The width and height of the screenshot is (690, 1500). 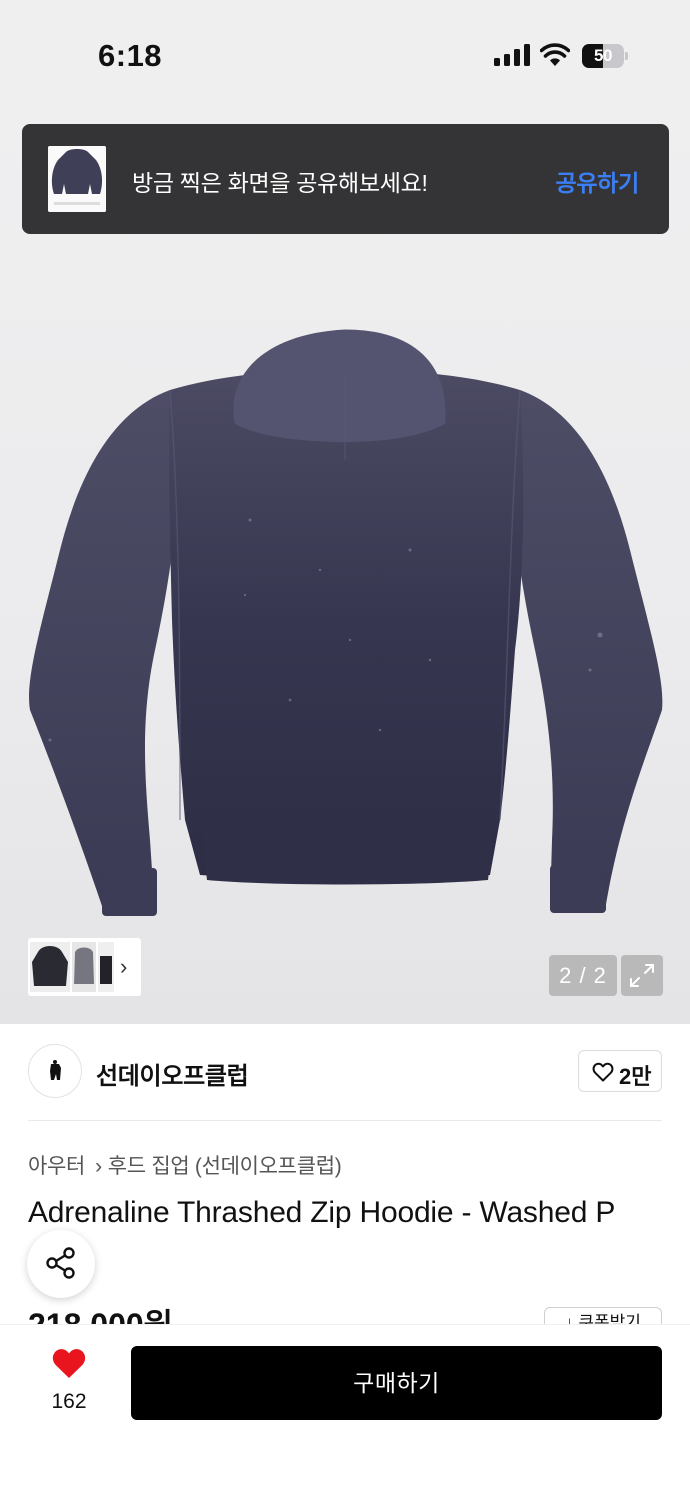 What do you see at coordinates (69, 1381) in the screenshot?
I see `like-button: 162` at bounding box center [69, 1381].